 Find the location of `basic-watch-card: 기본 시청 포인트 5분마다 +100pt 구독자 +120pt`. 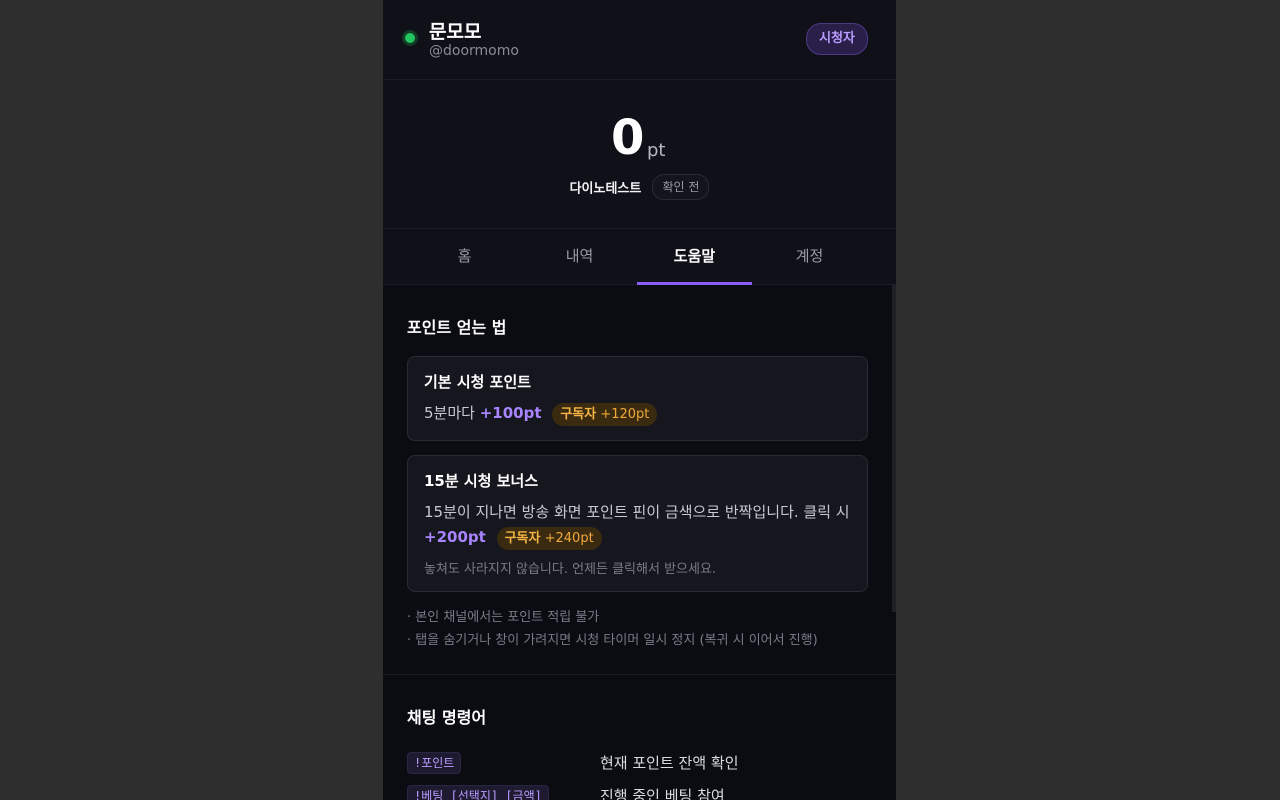

basic-watch-card: 기본 시청 포인트 5분마다 +100pt 구독자 +120pt is located at coordinates (637, 398).